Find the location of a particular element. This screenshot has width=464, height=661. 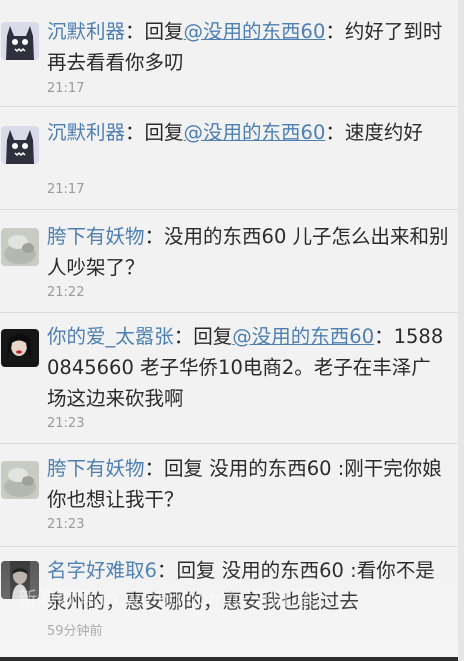

username-link: 名字好难取6 is located at coordinates (102, 570).